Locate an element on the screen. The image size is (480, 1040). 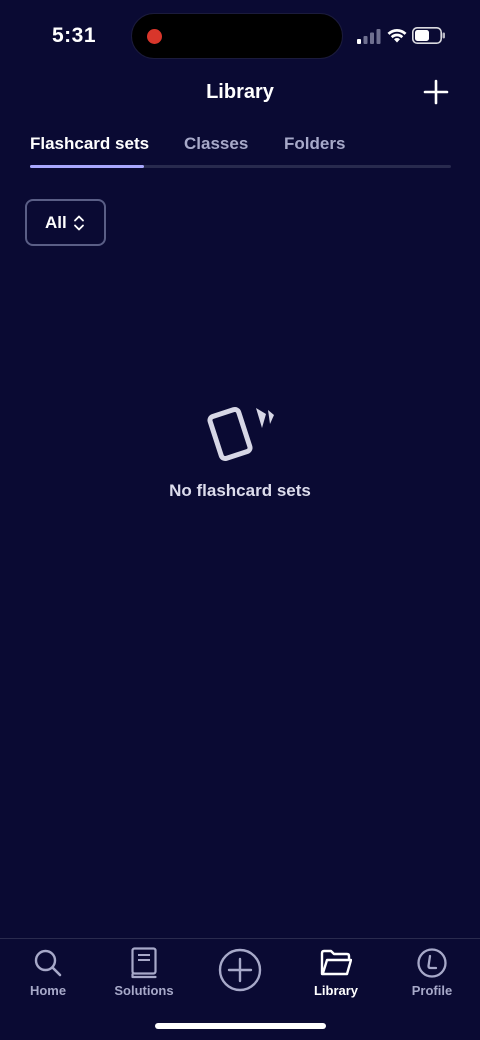
nav-profile: Profile is located at coordinates (432, 974).